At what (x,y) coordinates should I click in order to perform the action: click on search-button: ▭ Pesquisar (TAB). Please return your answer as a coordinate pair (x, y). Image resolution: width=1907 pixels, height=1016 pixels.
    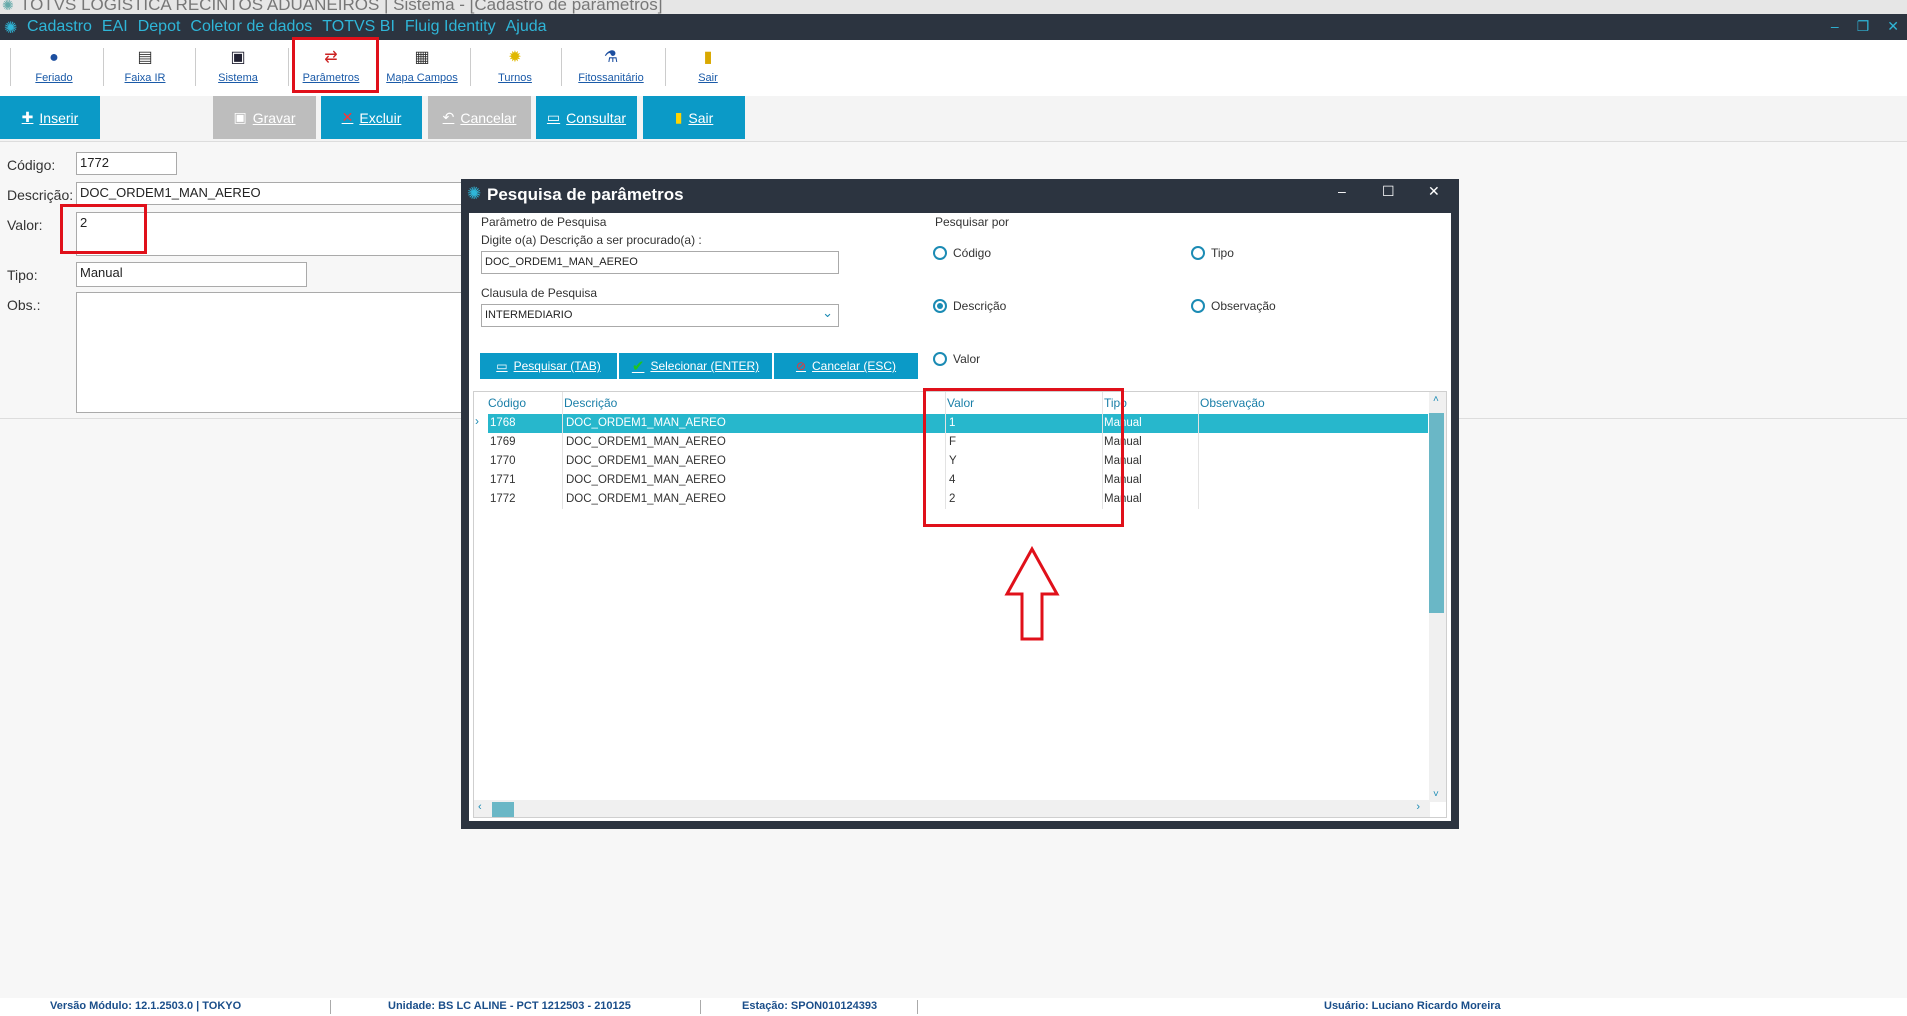
    Looking at the image, I should click on (548, 366).